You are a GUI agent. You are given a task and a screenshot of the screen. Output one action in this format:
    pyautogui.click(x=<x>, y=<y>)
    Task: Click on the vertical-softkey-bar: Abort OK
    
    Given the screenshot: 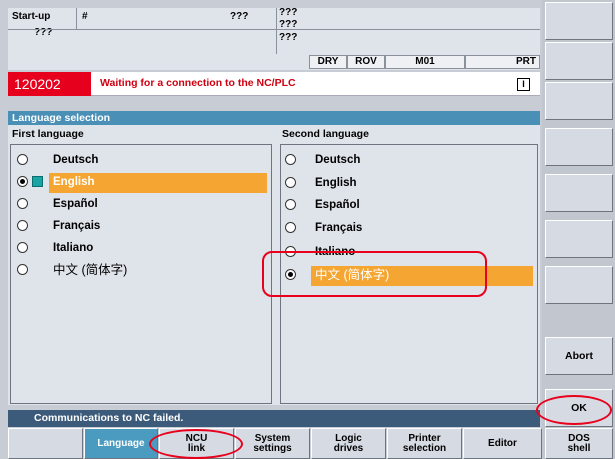 What is the action you would take?
    pyautogui.click(x=578, y=229)
    